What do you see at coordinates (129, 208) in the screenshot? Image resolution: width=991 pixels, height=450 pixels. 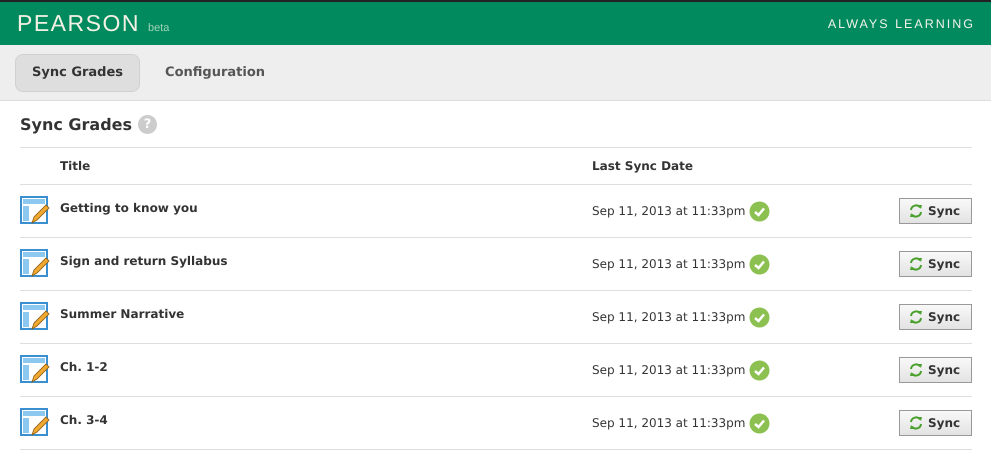 I see `assignment-title: Getting to know you` at bounding box center [129, 208].